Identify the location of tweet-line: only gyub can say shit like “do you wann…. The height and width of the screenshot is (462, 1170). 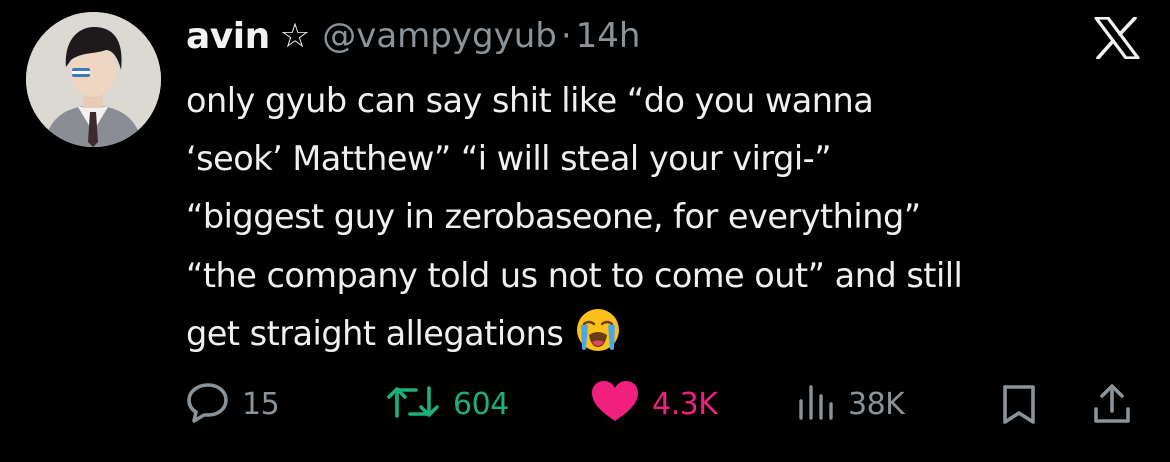
(530, 100).